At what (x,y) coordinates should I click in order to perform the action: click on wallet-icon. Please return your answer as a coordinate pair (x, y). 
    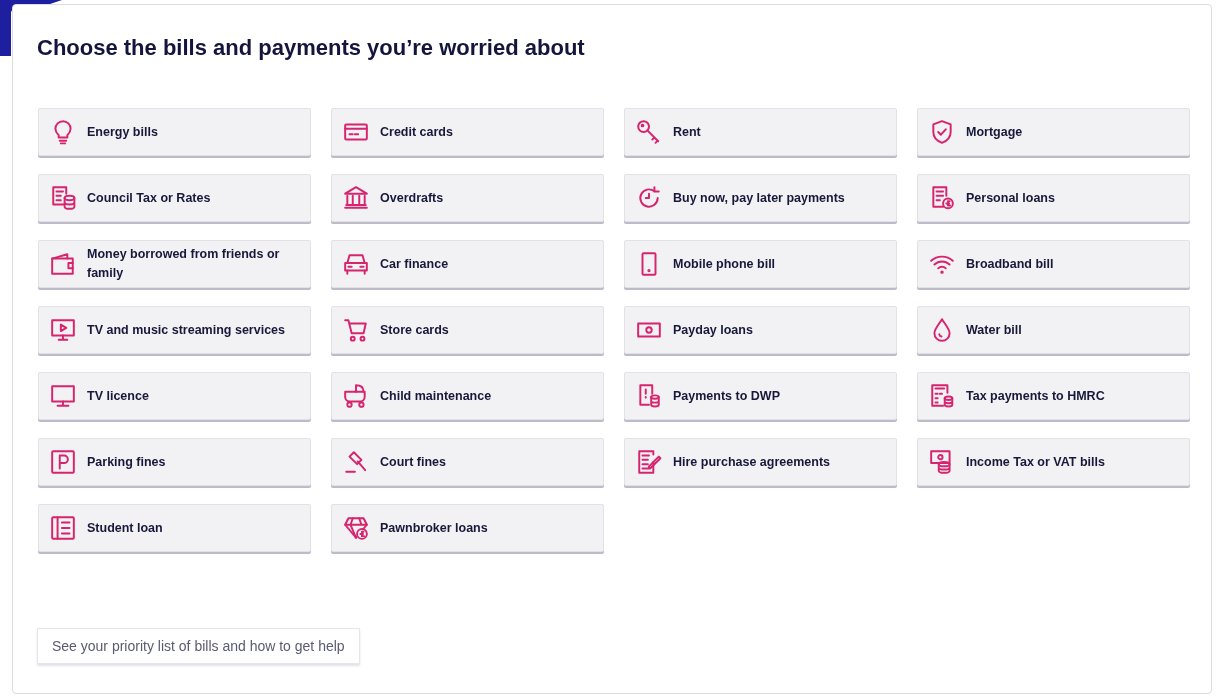
    Looking at the image, I should click on (63, 264).